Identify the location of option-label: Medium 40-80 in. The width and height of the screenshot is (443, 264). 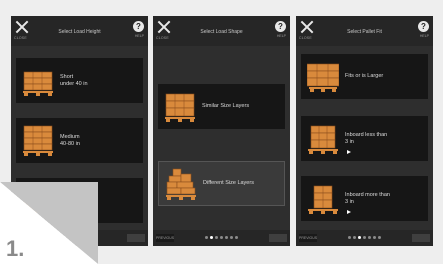
(99, 140).